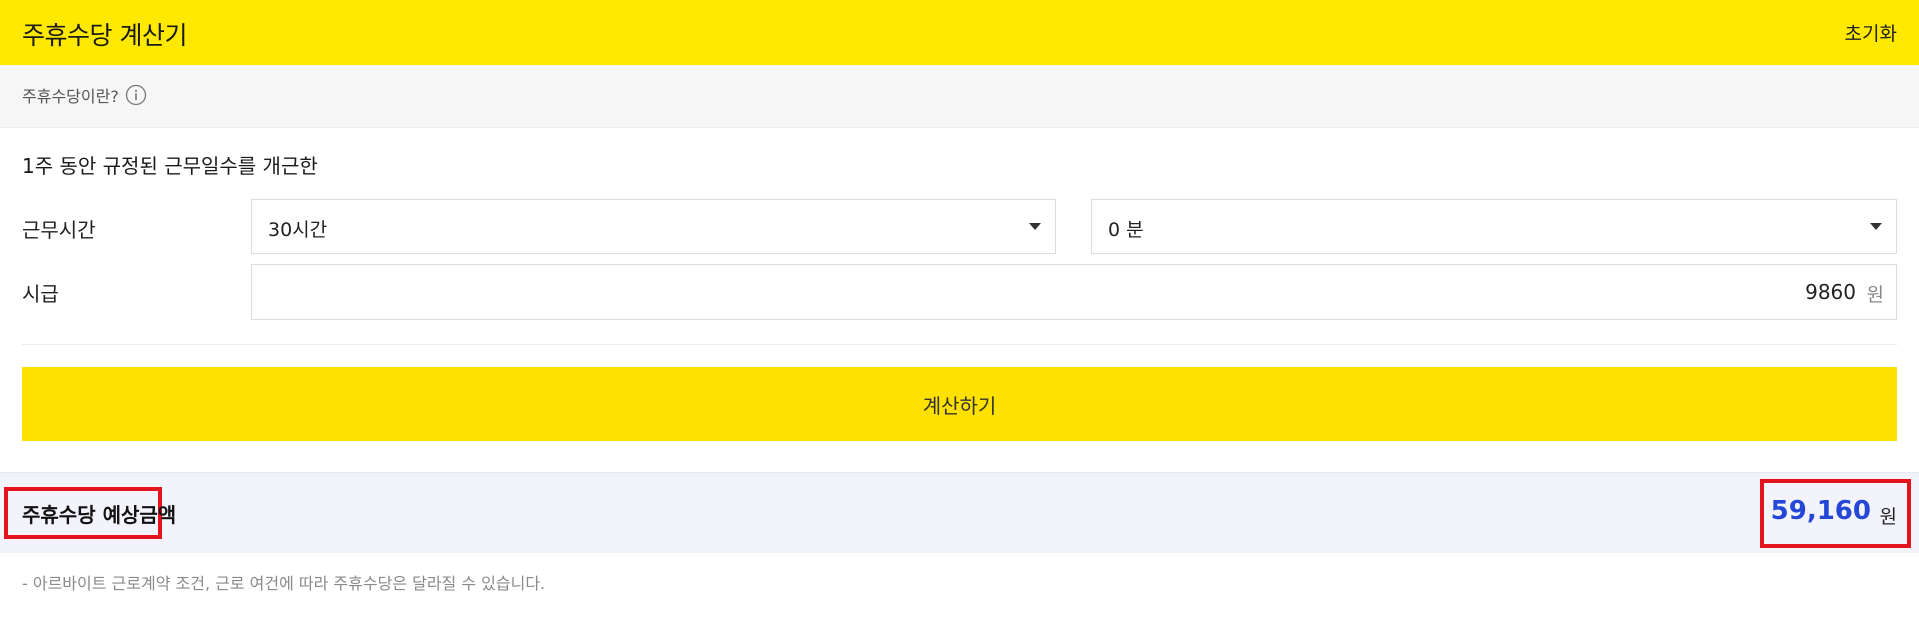  What do you see at coordinates (104, 35) in the screenshot?
I see `page-title: 주휴수당 계산기` at bounding box center [104, 35].